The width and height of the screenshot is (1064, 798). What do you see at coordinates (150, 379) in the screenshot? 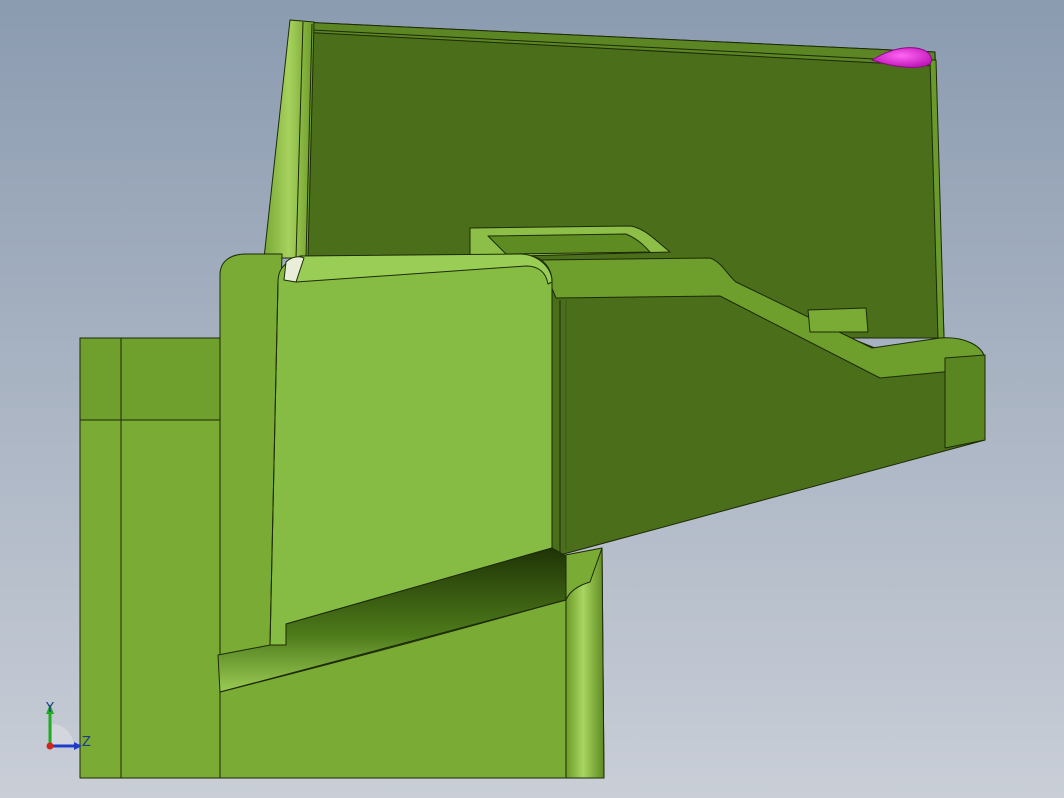
I see `base-block-top-face` at bounding box center [150, 379].